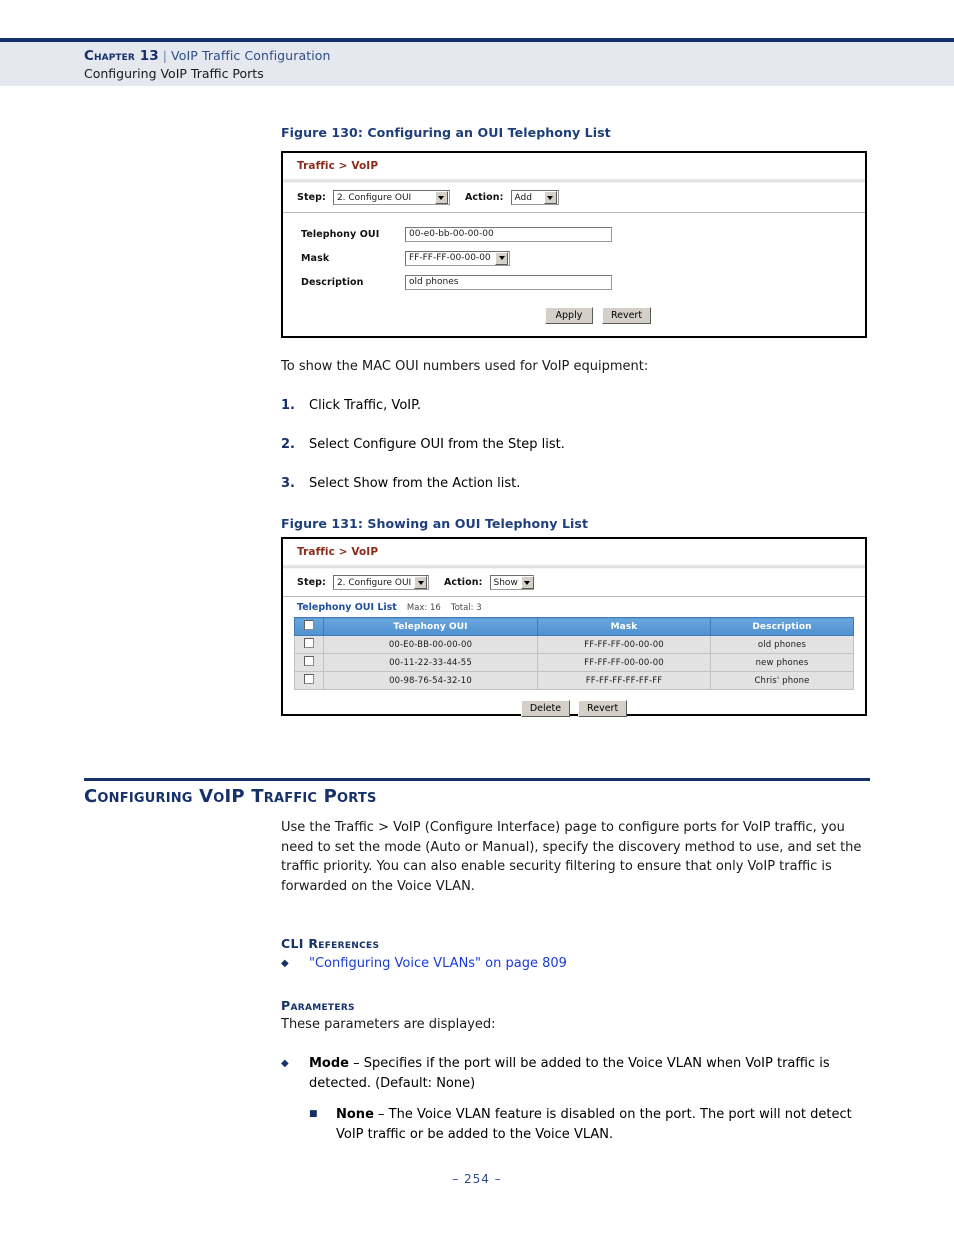 The width and height of the screenshot is (954, 1235). I want to click on action-select: Show, so click(511, 582).